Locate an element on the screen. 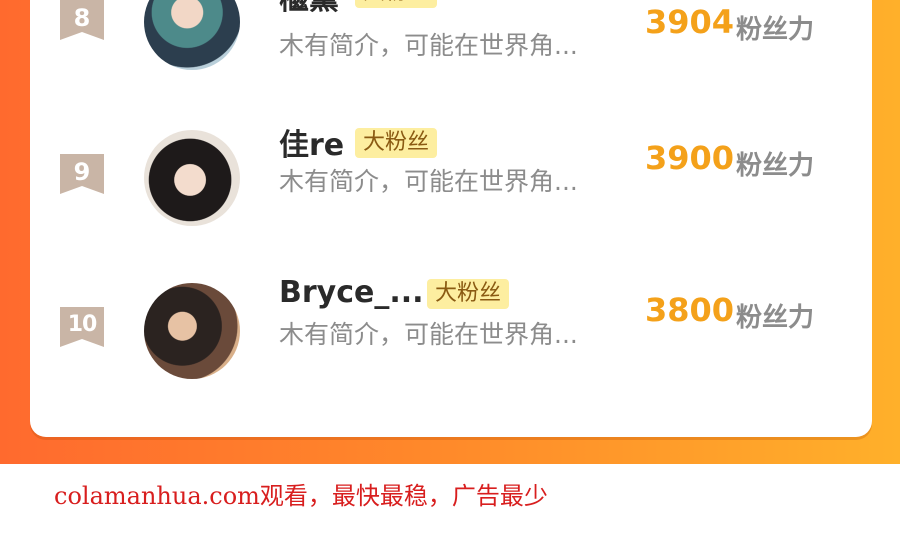 The width and height of the screenshot is (900, 548). user-name: 檵薰 is located at coordinates (309, 9).